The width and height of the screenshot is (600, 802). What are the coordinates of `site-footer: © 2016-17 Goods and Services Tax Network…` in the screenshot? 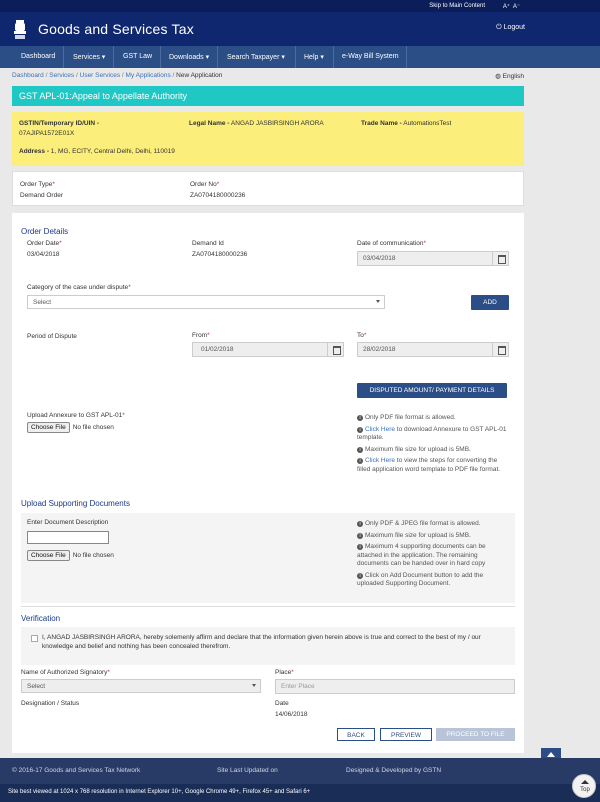 It's located at (300, 771).